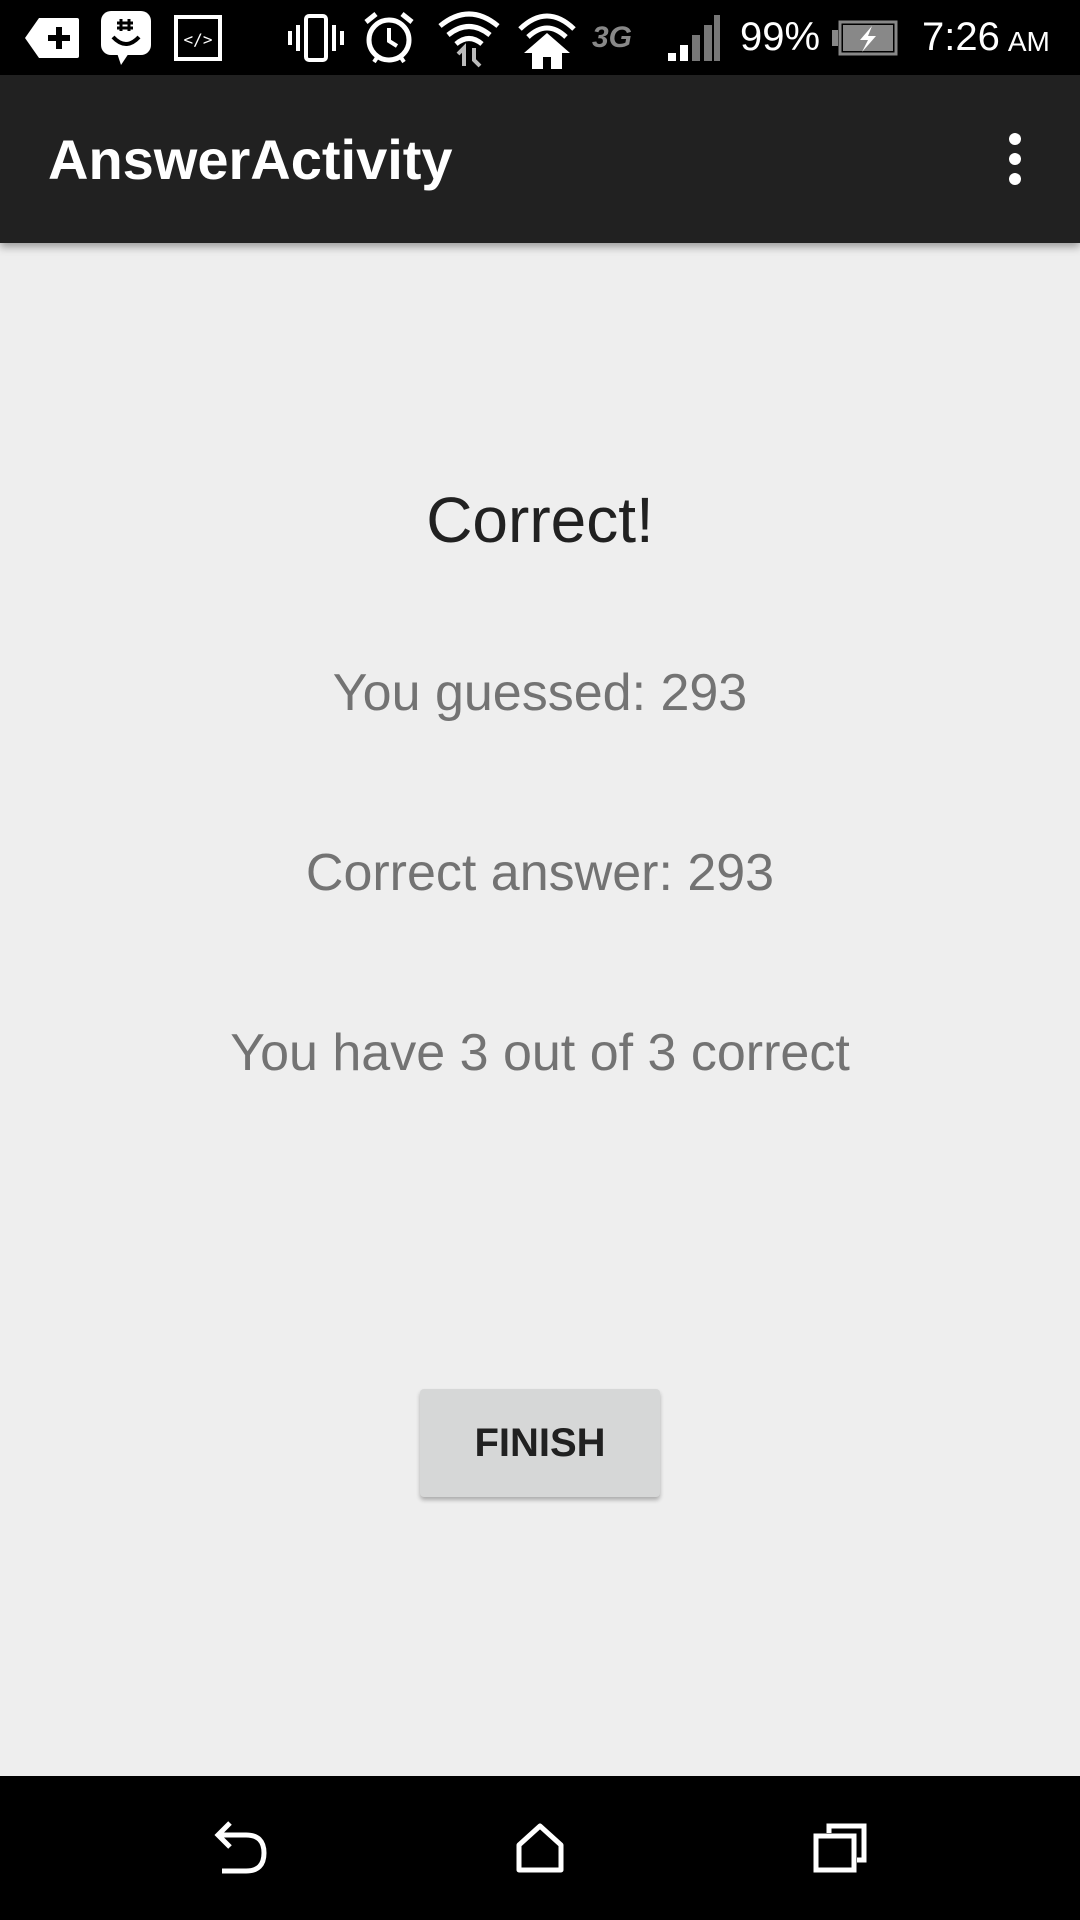  Describe the element at coordinates (547, 38) in the screenshot. I see `wifi-hotspot-icon` at that location.